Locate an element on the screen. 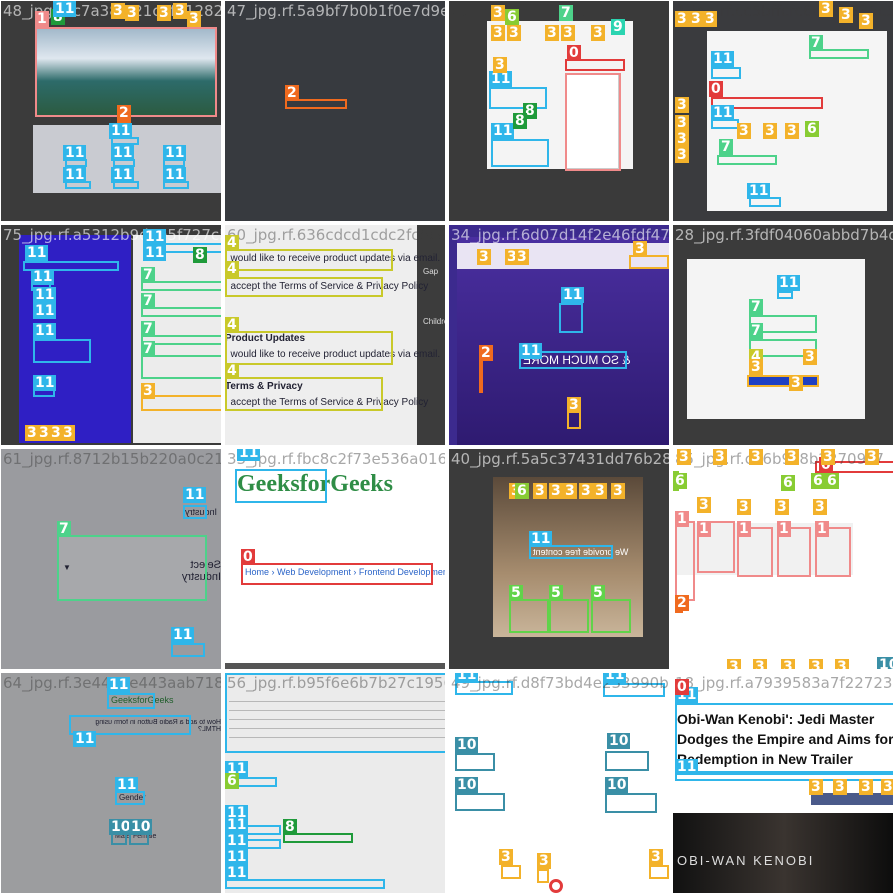 The height and width of the screenshot is (896, 896). tile-caption: 85_jpg.rf.c36b9c8b22709c7 is located at coordinates (779, 459).